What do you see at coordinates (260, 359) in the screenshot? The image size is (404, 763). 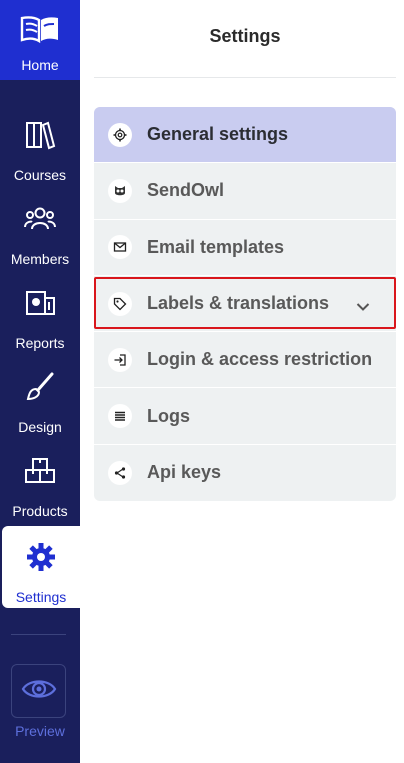 I see `menu-item-label: Login & access restriction` at bounding box center [260, 359].